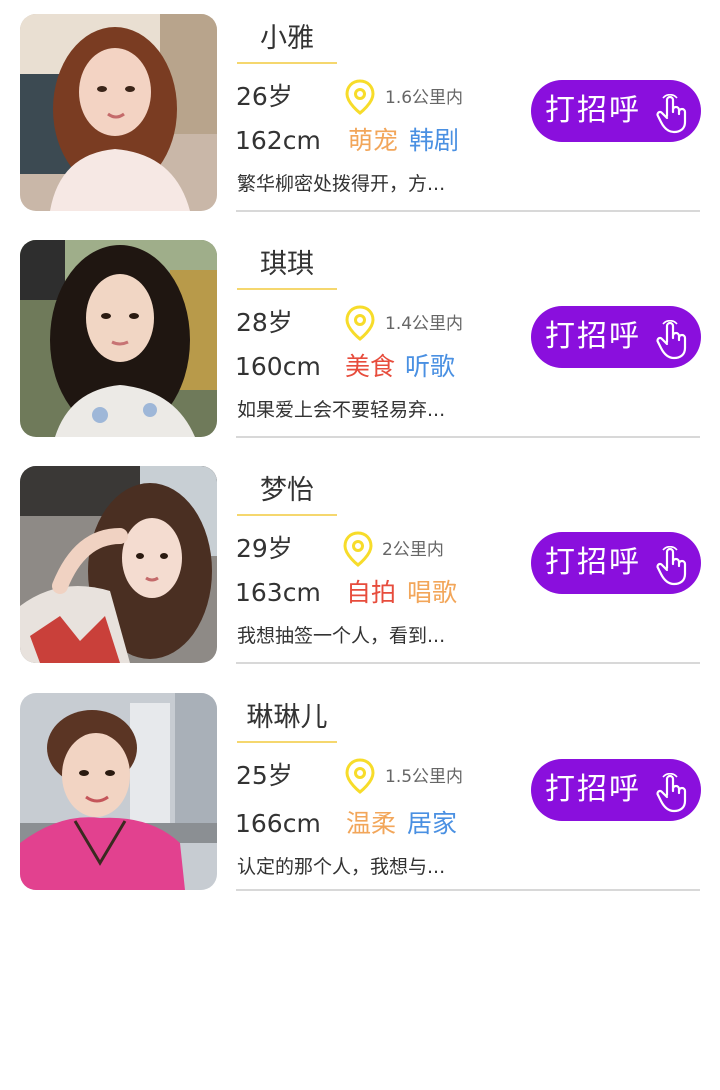 The height and width of the screenshot is (1090, 720). Describe the element at coordinates (264, 775) in the screenshot. I see `profile-age: 25岁` at that location.